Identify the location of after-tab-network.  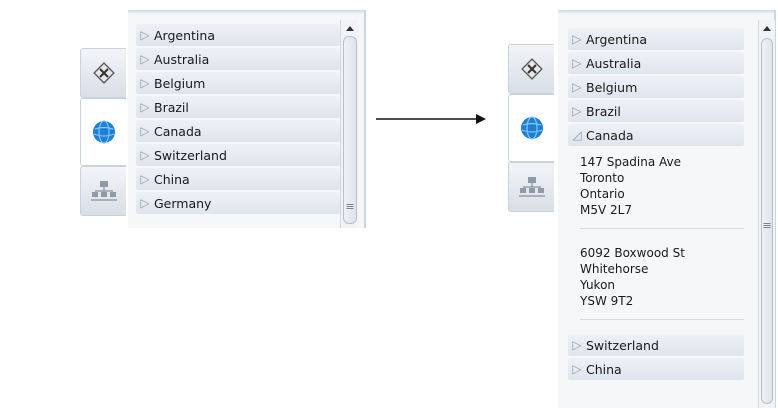
(531, 187).